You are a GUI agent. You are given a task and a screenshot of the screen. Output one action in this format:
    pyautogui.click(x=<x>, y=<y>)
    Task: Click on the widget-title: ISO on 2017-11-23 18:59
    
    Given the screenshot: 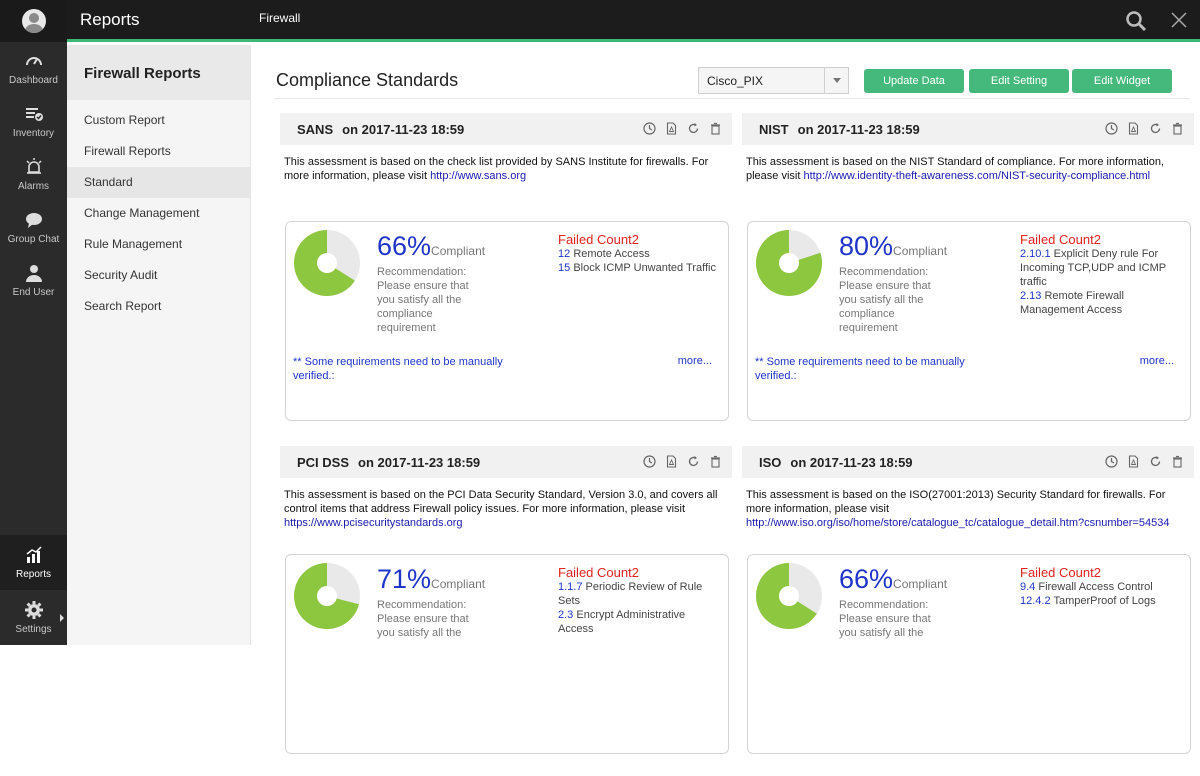 What is the action you would take?
    pyautogui.click(x=836, y=462)
    